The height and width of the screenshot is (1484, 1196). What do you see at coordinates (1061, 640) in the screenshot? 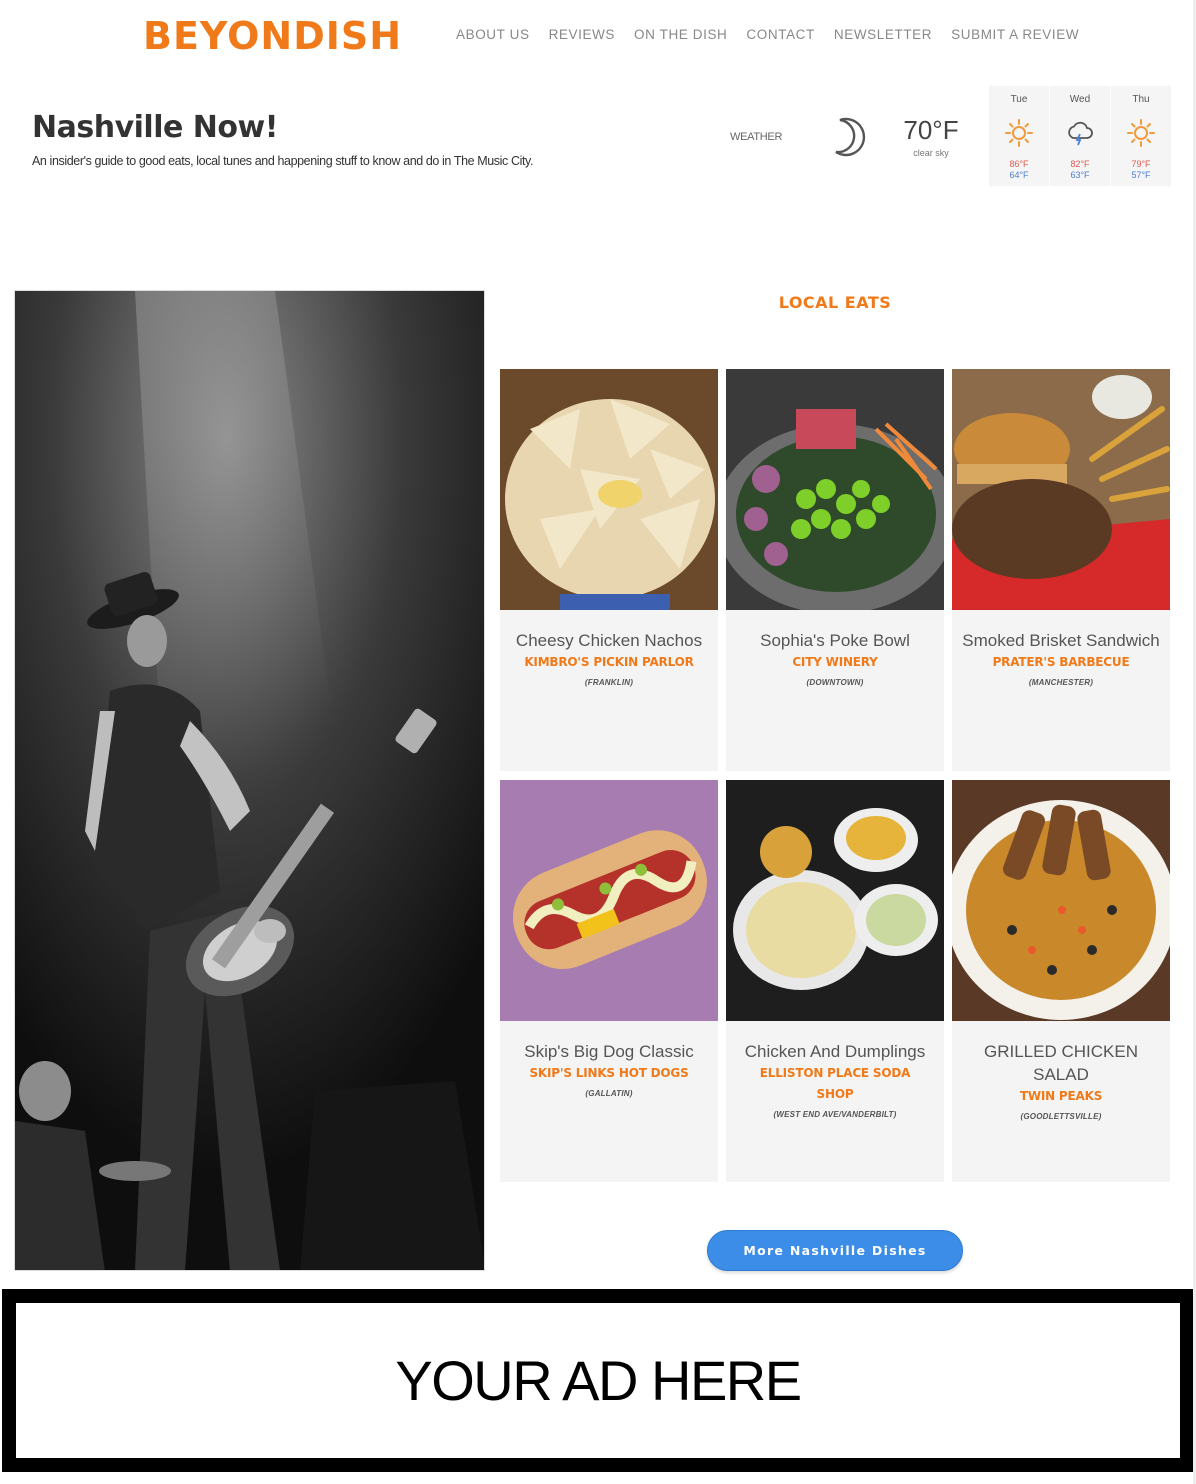
I see `dish-name: Smoked Brisket Sandwich` at bounding box center [1061, 640].